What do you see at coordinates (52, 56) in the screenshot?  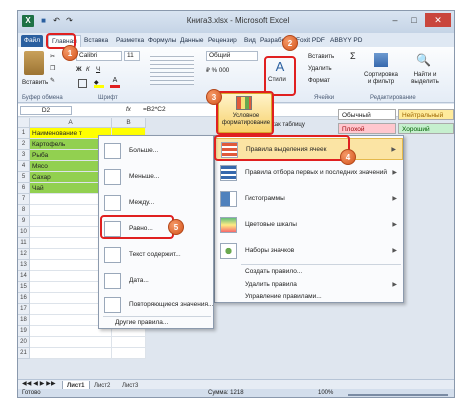 I see `cut-icon: ✂` at bounding box center [52, 56].